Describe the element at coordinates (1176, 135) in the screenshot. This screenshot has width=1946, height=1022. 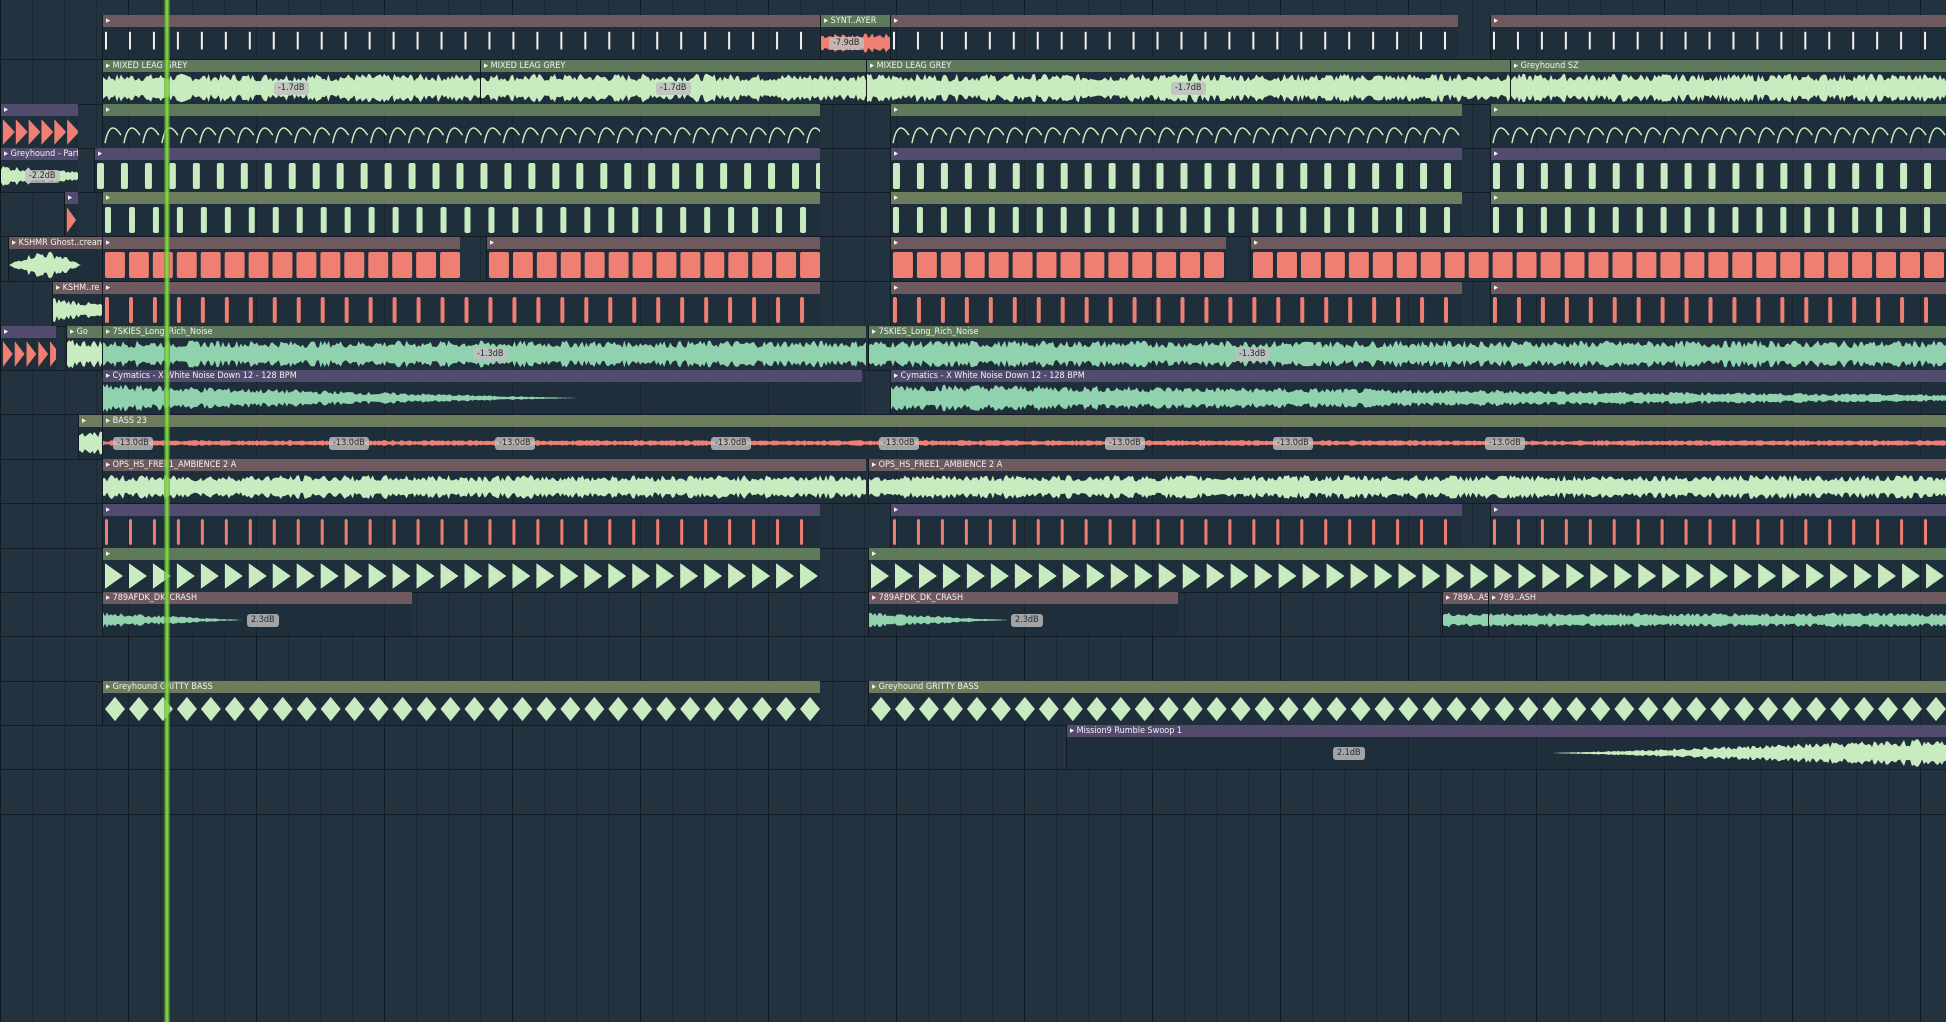
I see `waveform-graphic` at that location.